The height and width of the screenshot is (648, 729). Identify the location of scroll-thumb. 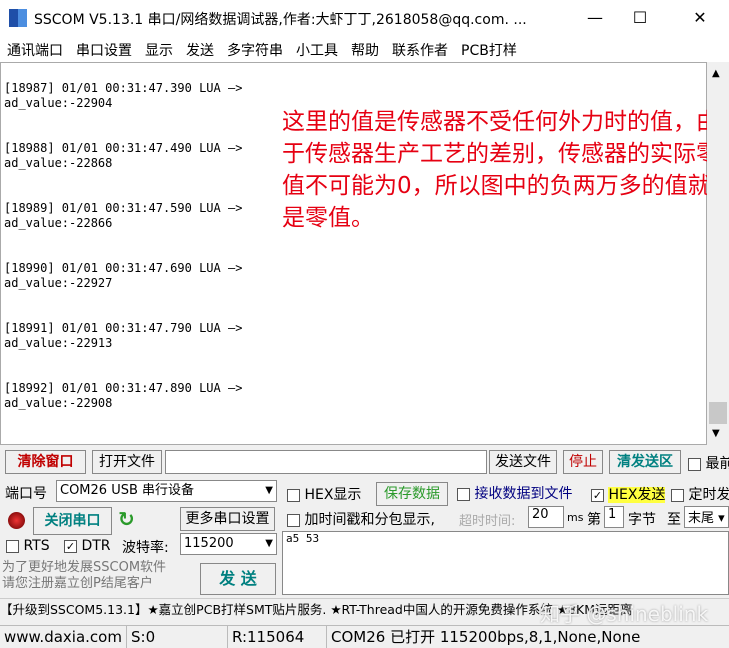
(718, 413).